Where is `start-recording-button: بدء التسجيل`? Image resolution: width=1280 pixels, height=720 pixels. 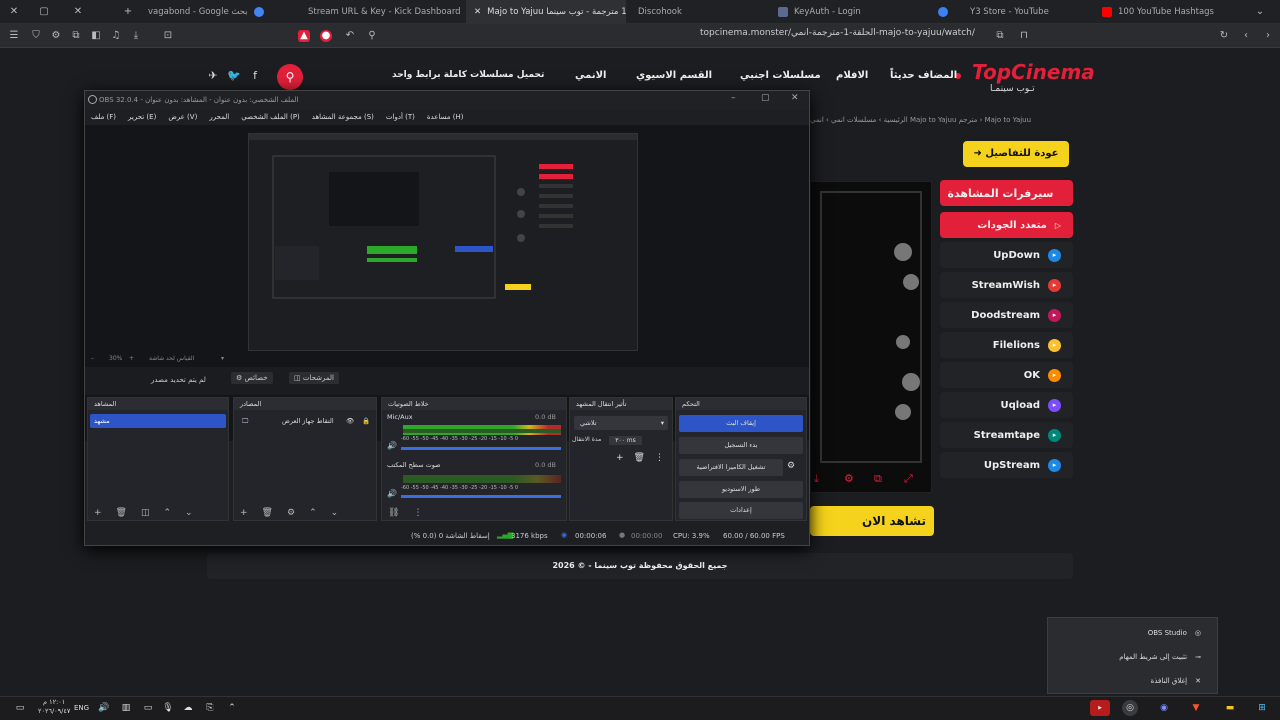 start-recording-button: بدء التسجيل is located at coordinates (741, 445).